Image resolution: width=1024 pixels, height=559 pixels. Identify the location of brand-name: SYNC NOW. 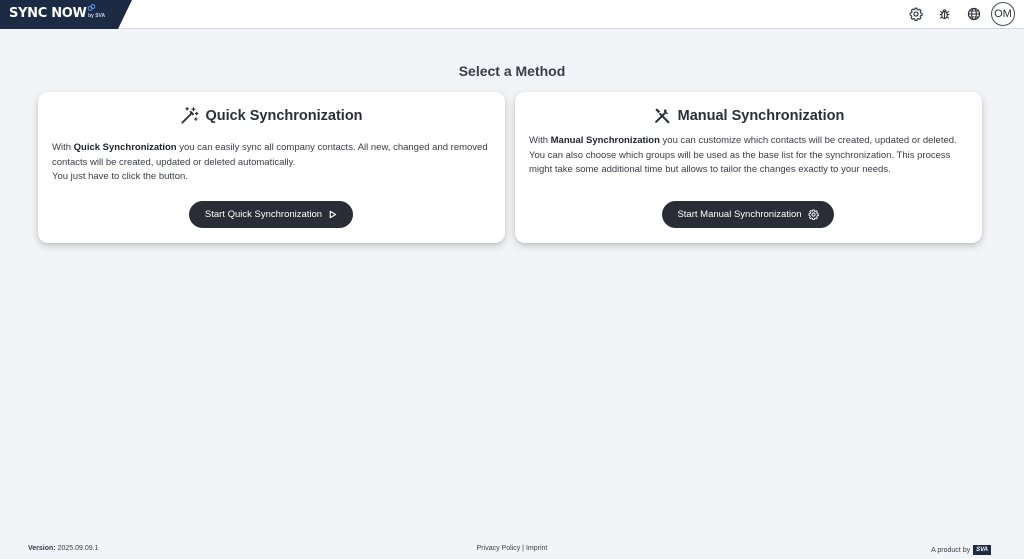
(48, 13).